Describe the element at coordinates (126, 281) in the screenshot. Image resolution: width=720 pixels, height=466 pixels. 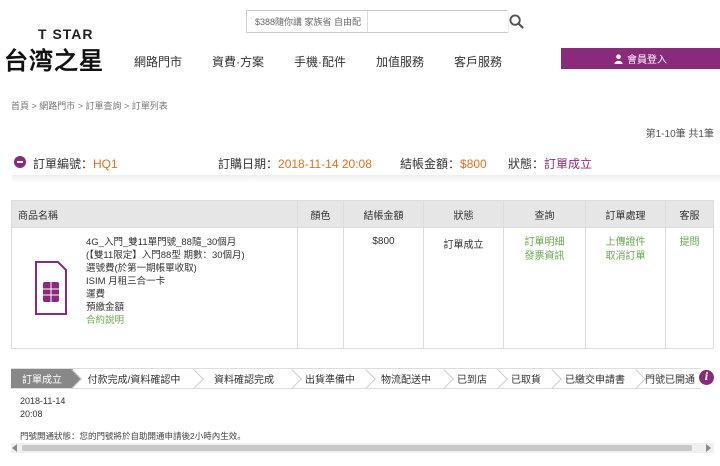
I see `product-line: ISIM 月租三合一卡` at that location.